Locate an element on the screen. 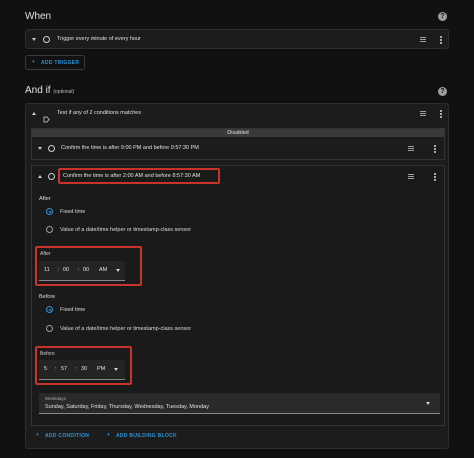  and-if-heading: And if (optional) is located at coordinates (49, 90).